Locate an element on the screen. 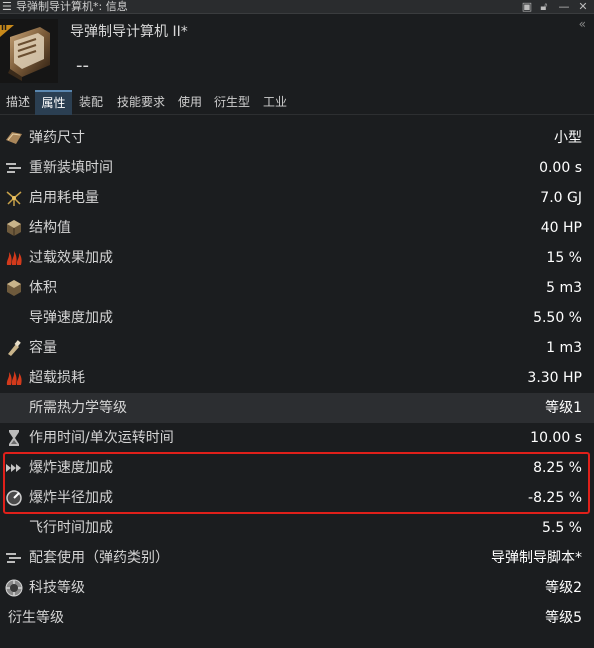 The width and height of the screenshot is (594, 648). close-icon: ✕ is located at coordinates (583, 6).